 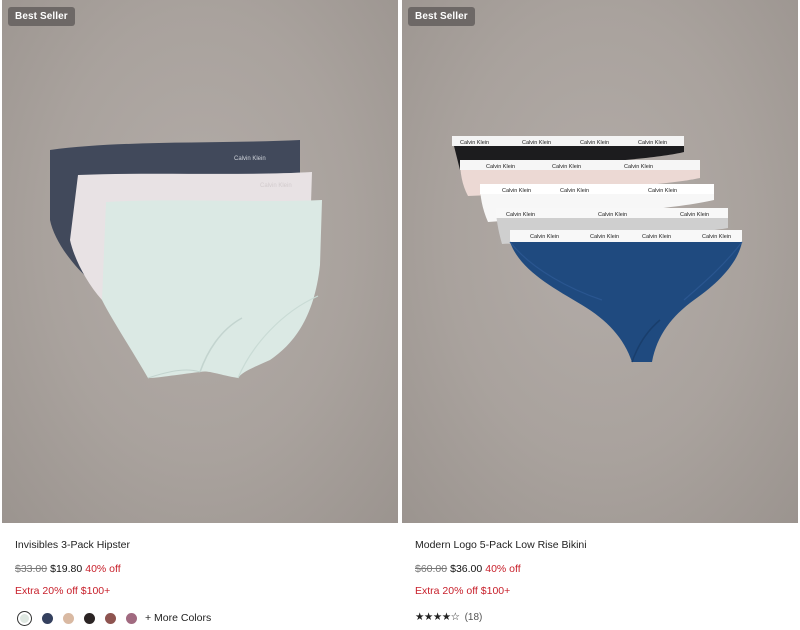 What do you see at coordinates (276, 186) in the screenshot?
I see `waistband-logo-text-2: Calvin Klein` at bounding box center [276, 186].